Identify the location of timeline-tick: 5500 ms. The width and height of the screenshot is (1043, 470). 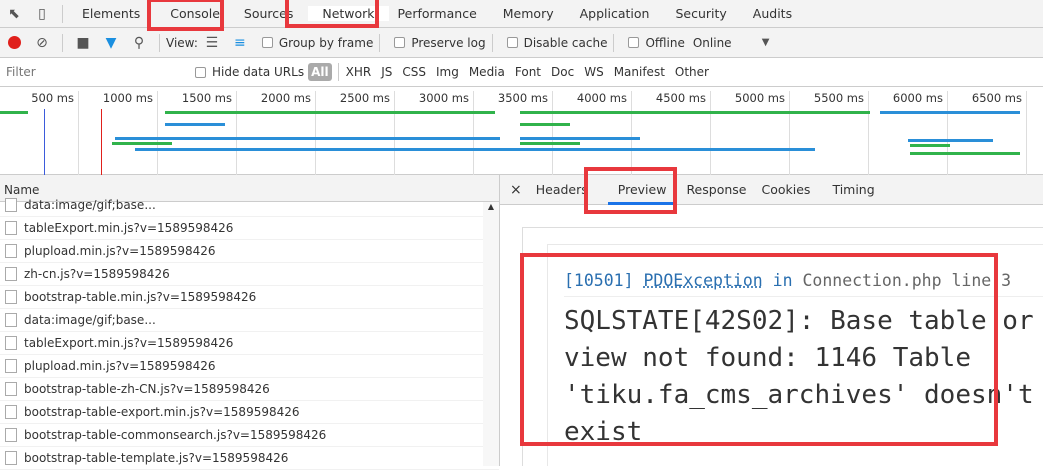
(829, 133).